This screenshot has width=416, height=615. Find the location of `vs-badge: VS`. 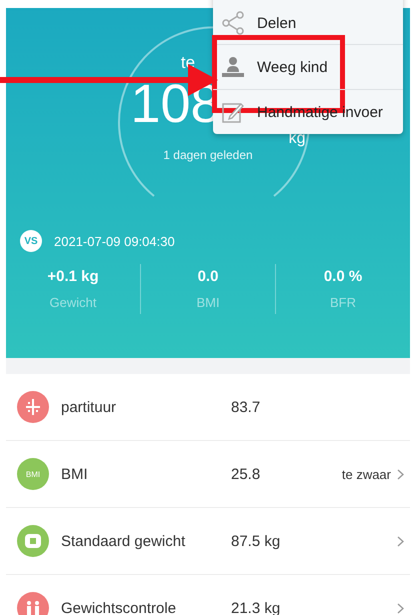

vs-badge: VS is located at coordinates (31, 241).